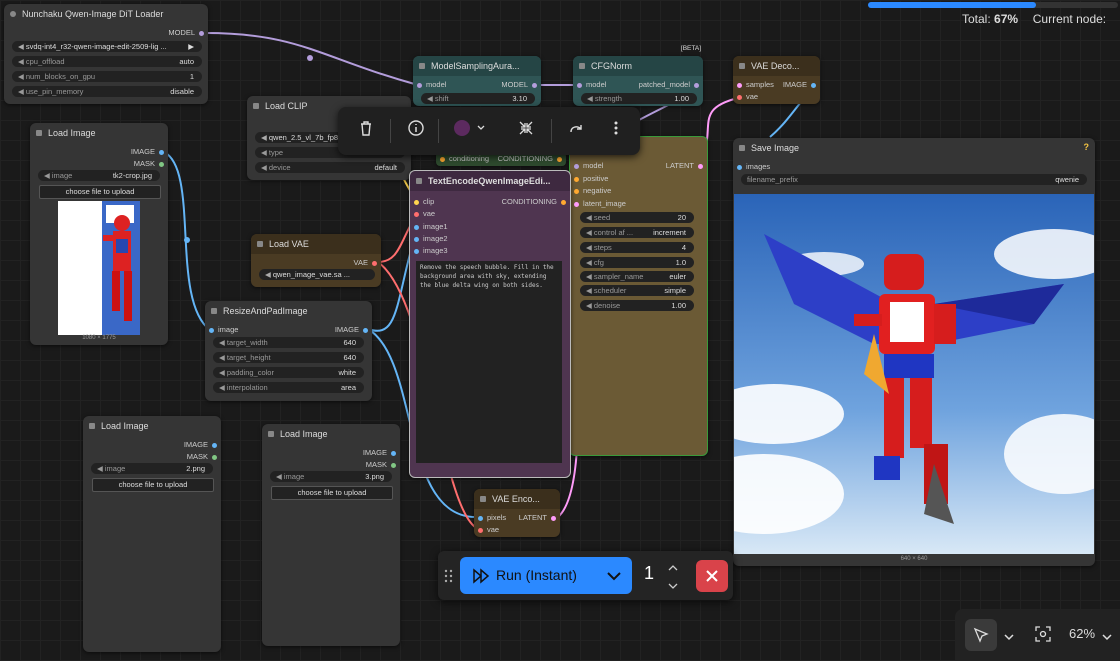  What do you see at coordinates (424, 201) in the screenshot?
I see `input-clip: clip` at bounding box center [424, 201].